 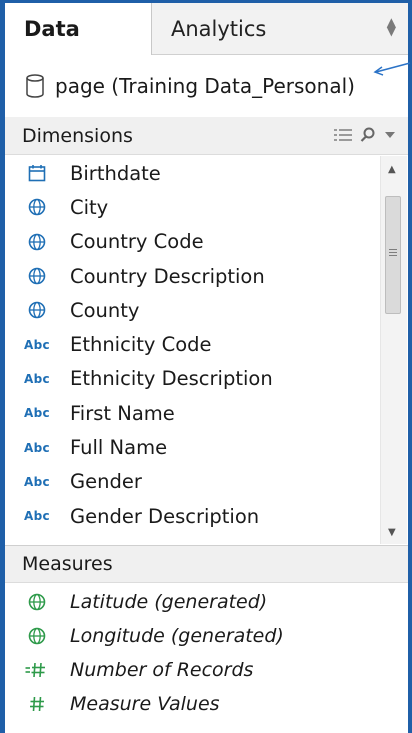 I want to click on dimension-item-full-name: Abc Full Name, so click(x=192, y=447).